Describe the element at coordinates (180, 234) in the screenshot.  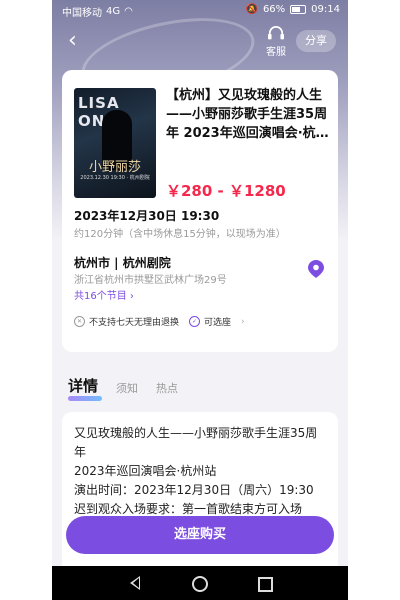
I see `event-duration: 约120分钟（含中场休息15分钟，以现场为准）` at that location.